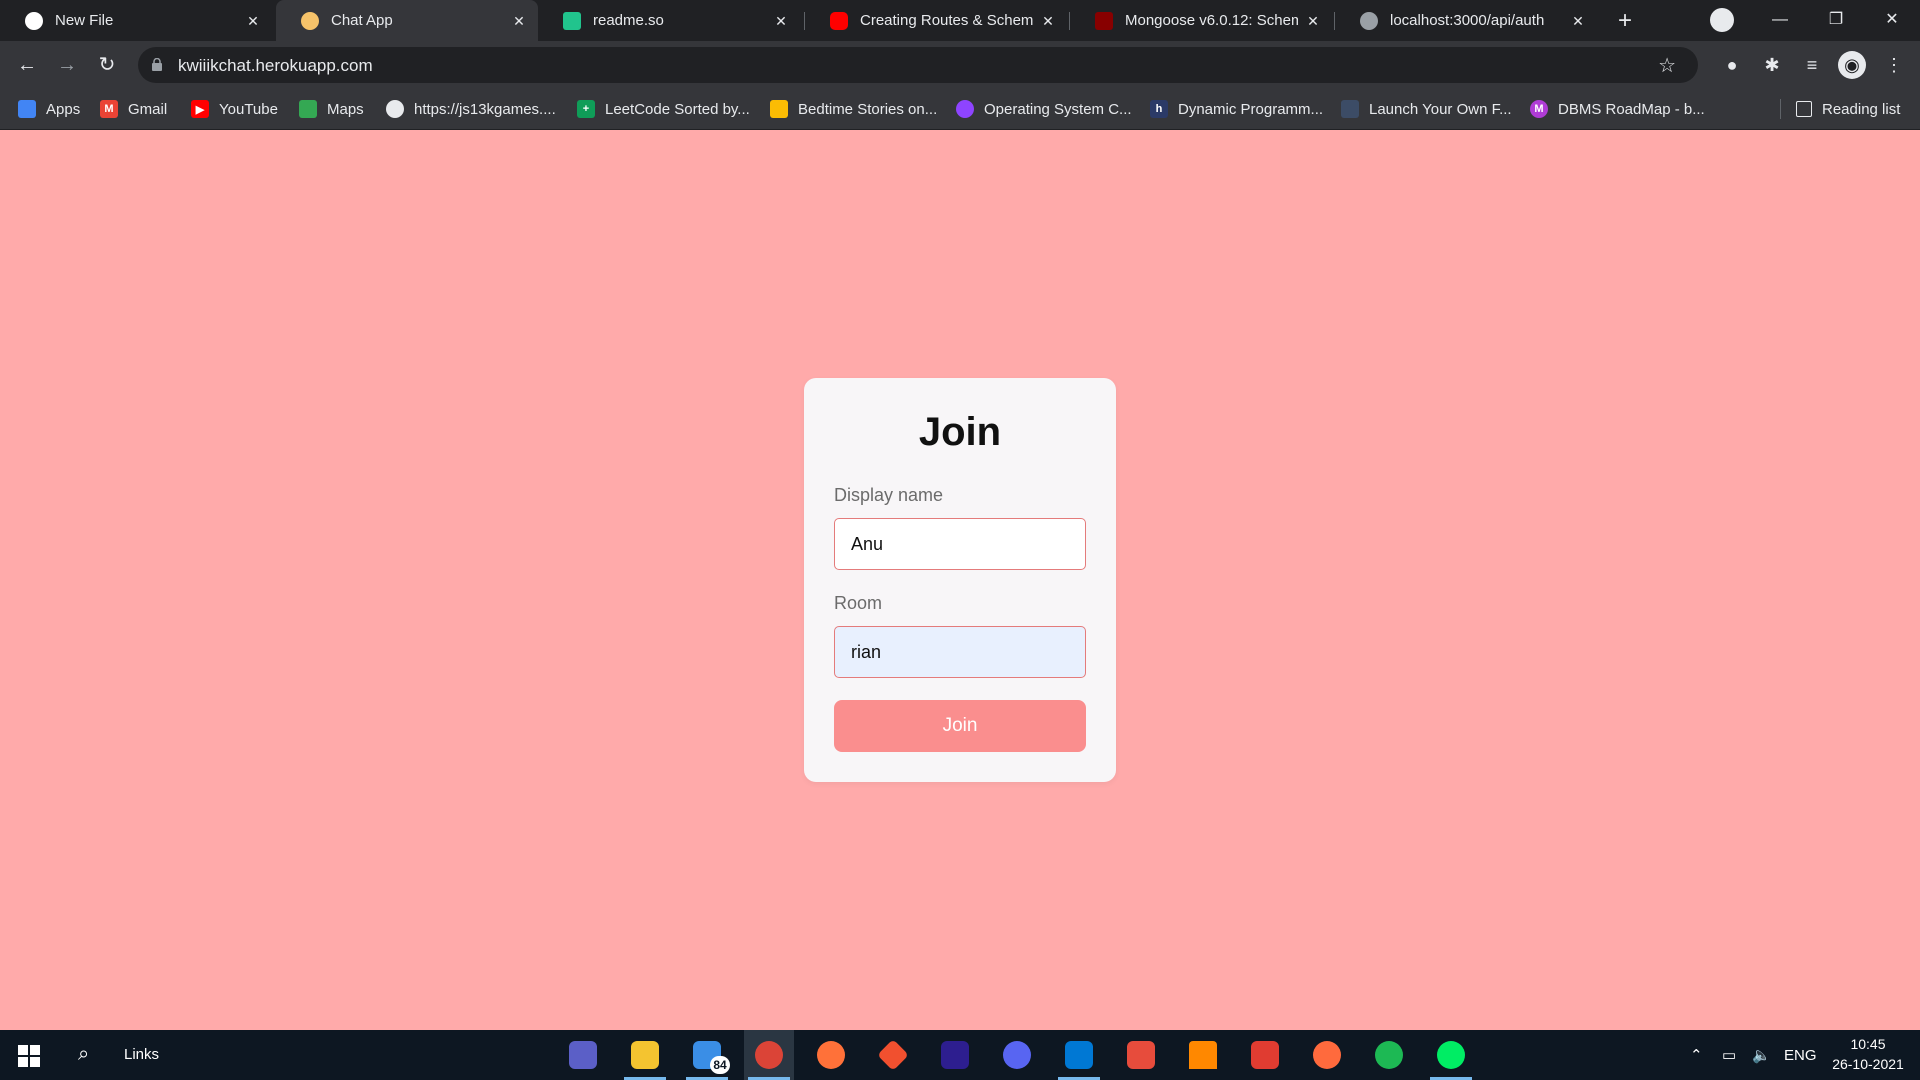 This screenshot has height=1080, width=1920. What do you see at coordinates (960, 544) in the screenshot?
I see `display-name-input` at bounding box center [960, 544].